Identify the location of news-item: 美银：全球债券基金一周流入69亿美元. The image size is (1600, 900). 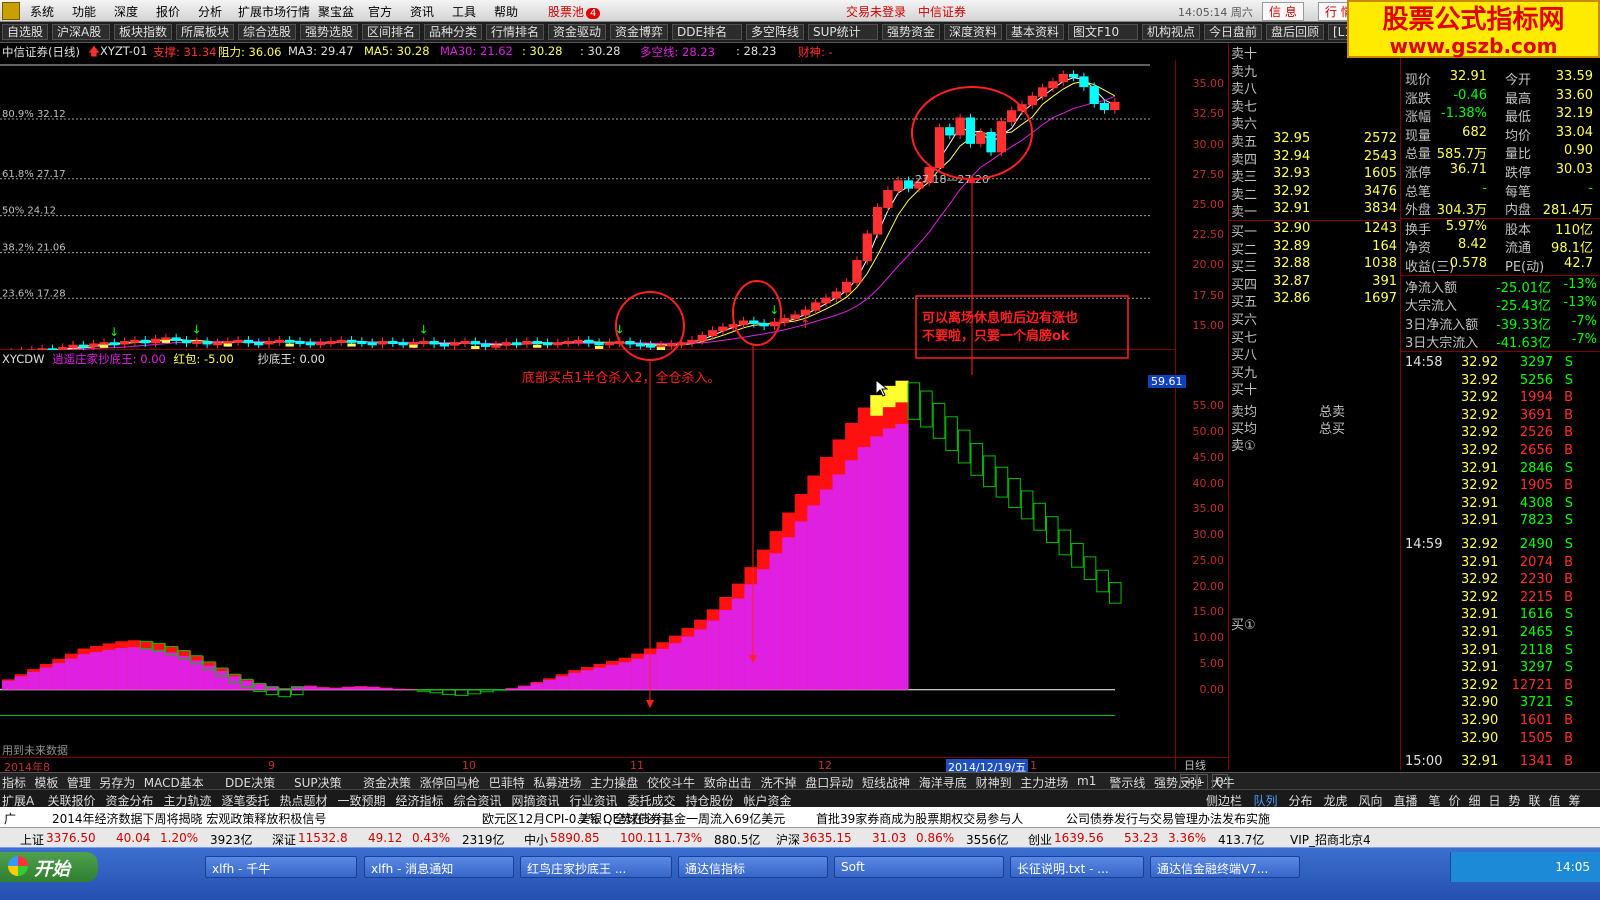
(681, 818).